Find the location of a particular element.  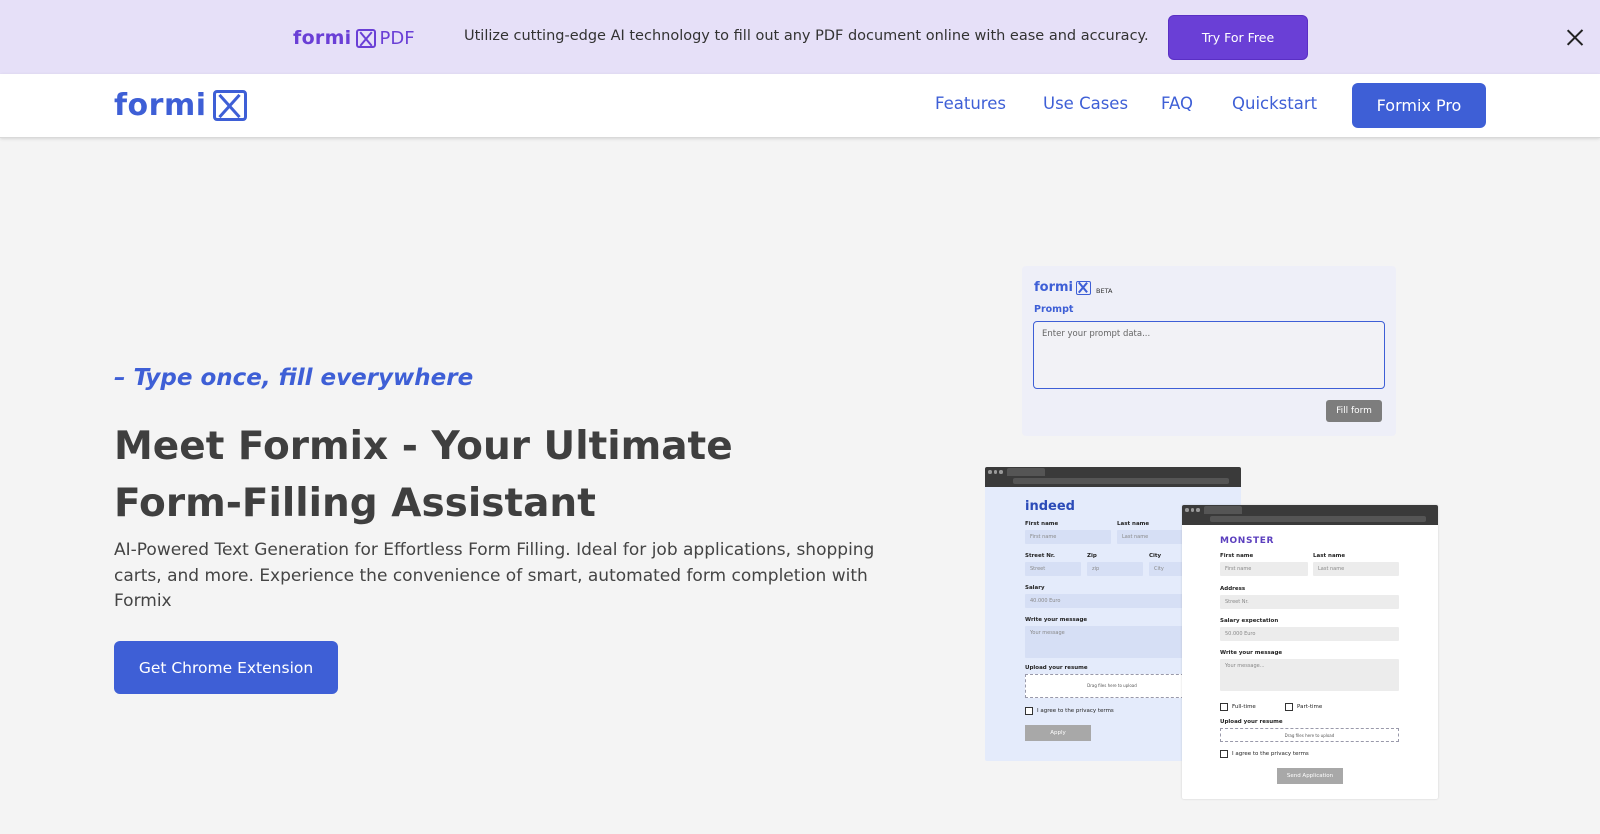

field-label: Salary expectation is located at coordinates (1249, 621).